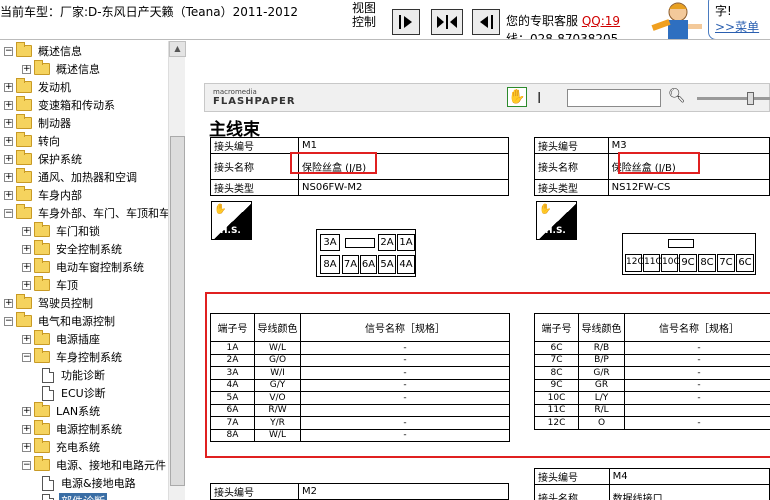 This screenshot has height=500, width=770. Describe the element at coordinates (677, 96) in the screenshot. I see `search-icon: 🔍︎` at that location.